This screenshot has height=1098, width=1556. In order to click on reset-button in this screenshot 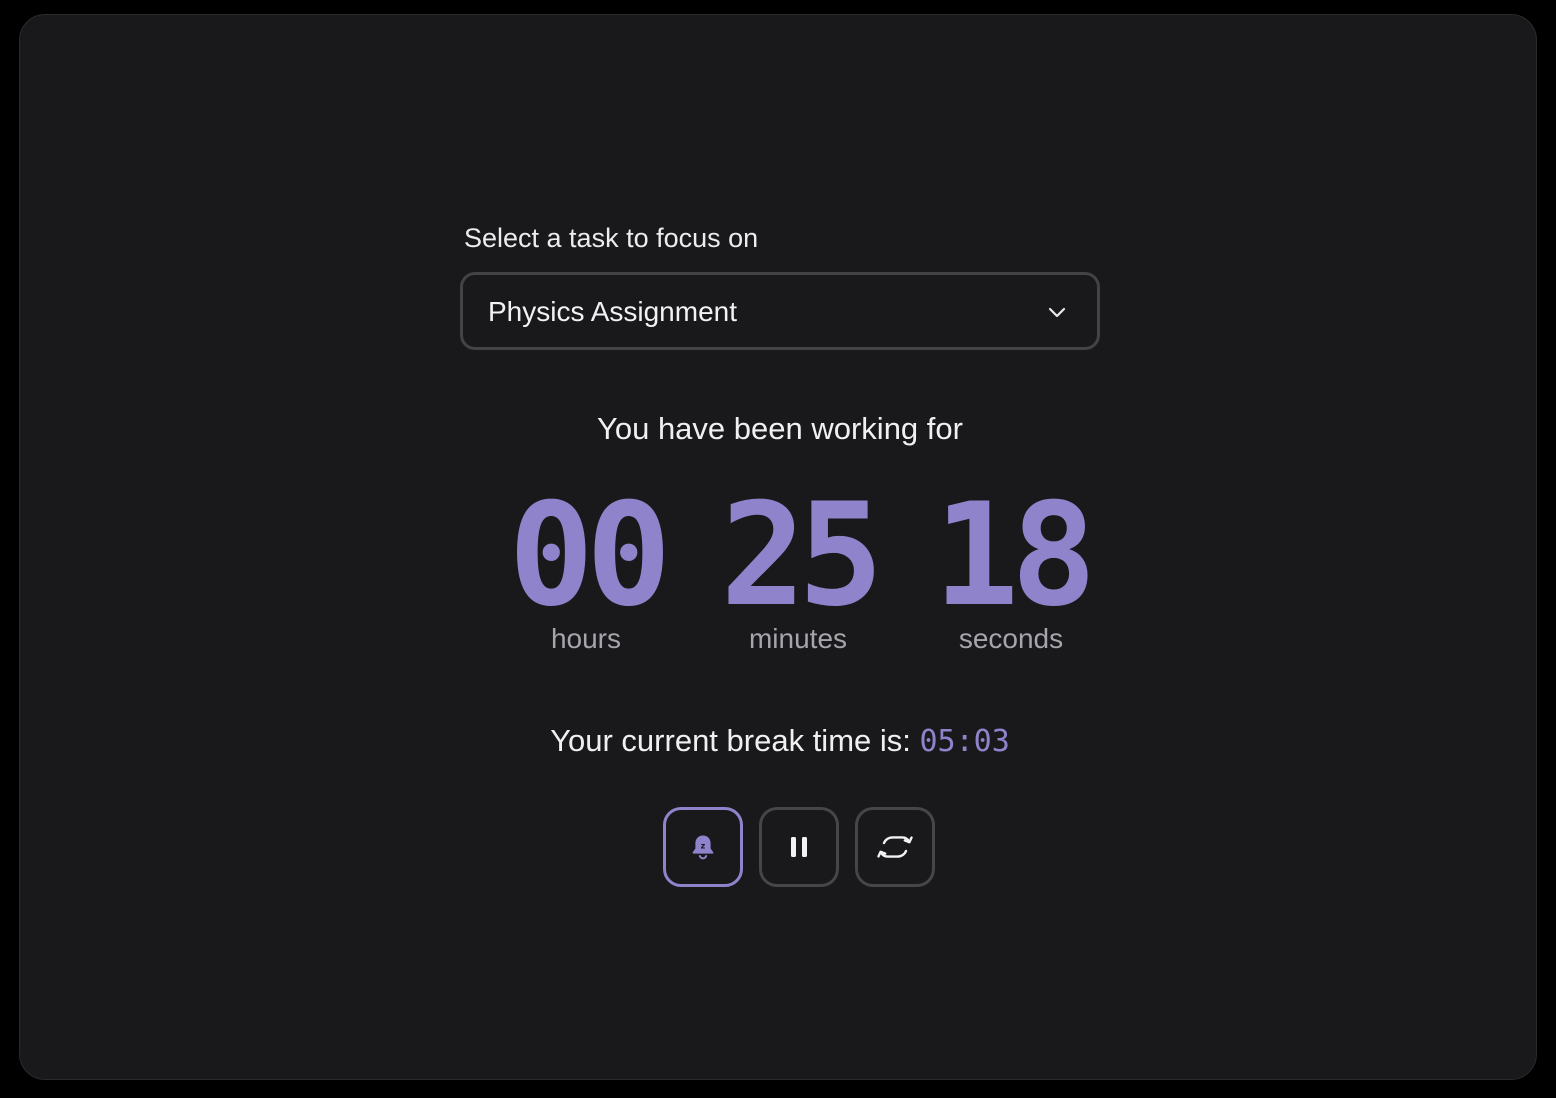, I will do `click(895, 847)`.